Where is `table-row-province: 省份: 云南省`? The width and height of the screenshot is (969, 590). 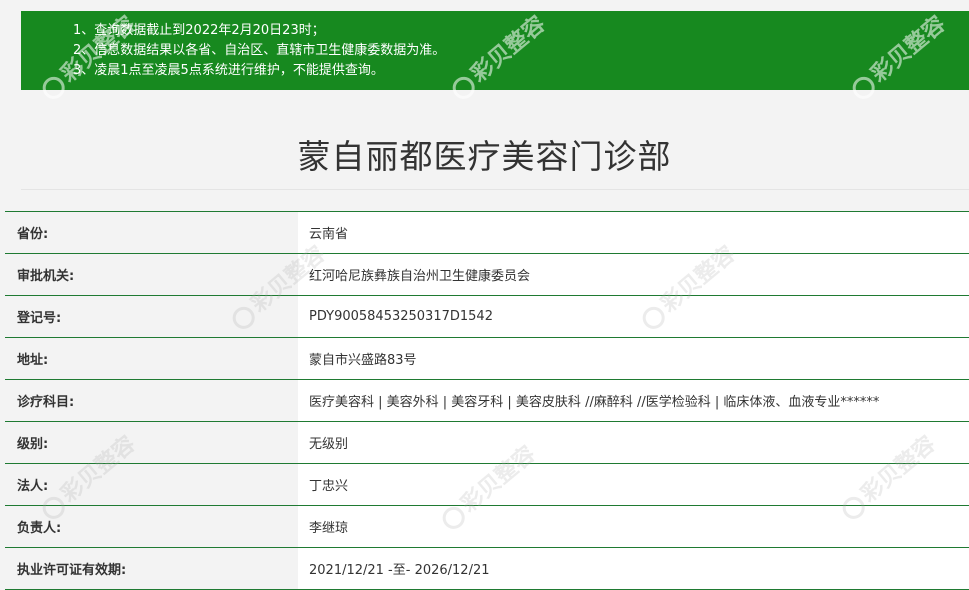
table-row-province: 省份: 云南省 is located at coordinates (487, 232).